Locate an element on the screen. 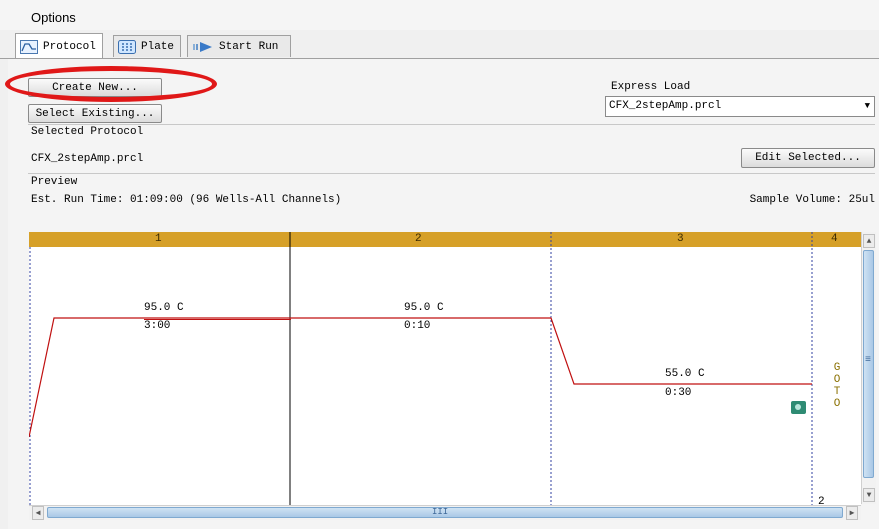  step1-underline is located at coordinates (217, 319).